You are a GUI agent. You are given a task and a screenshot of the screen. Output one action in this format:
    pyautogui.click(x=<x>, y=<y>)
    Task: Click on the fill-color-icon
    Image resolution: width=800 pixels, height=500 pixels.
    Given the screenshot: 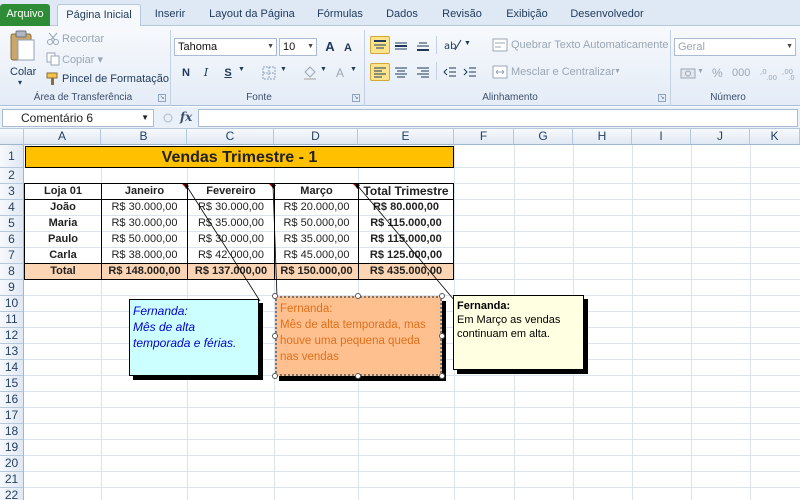 What is the action you would take?
    pyautogui.click(x=310, y=73)
    